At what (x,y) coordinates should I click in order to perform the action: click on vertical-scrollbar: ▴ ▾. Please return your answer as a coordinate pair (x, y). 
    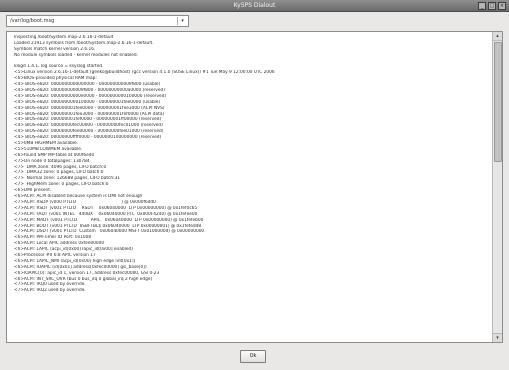
    Looking at the image, I should click on (497, 187).